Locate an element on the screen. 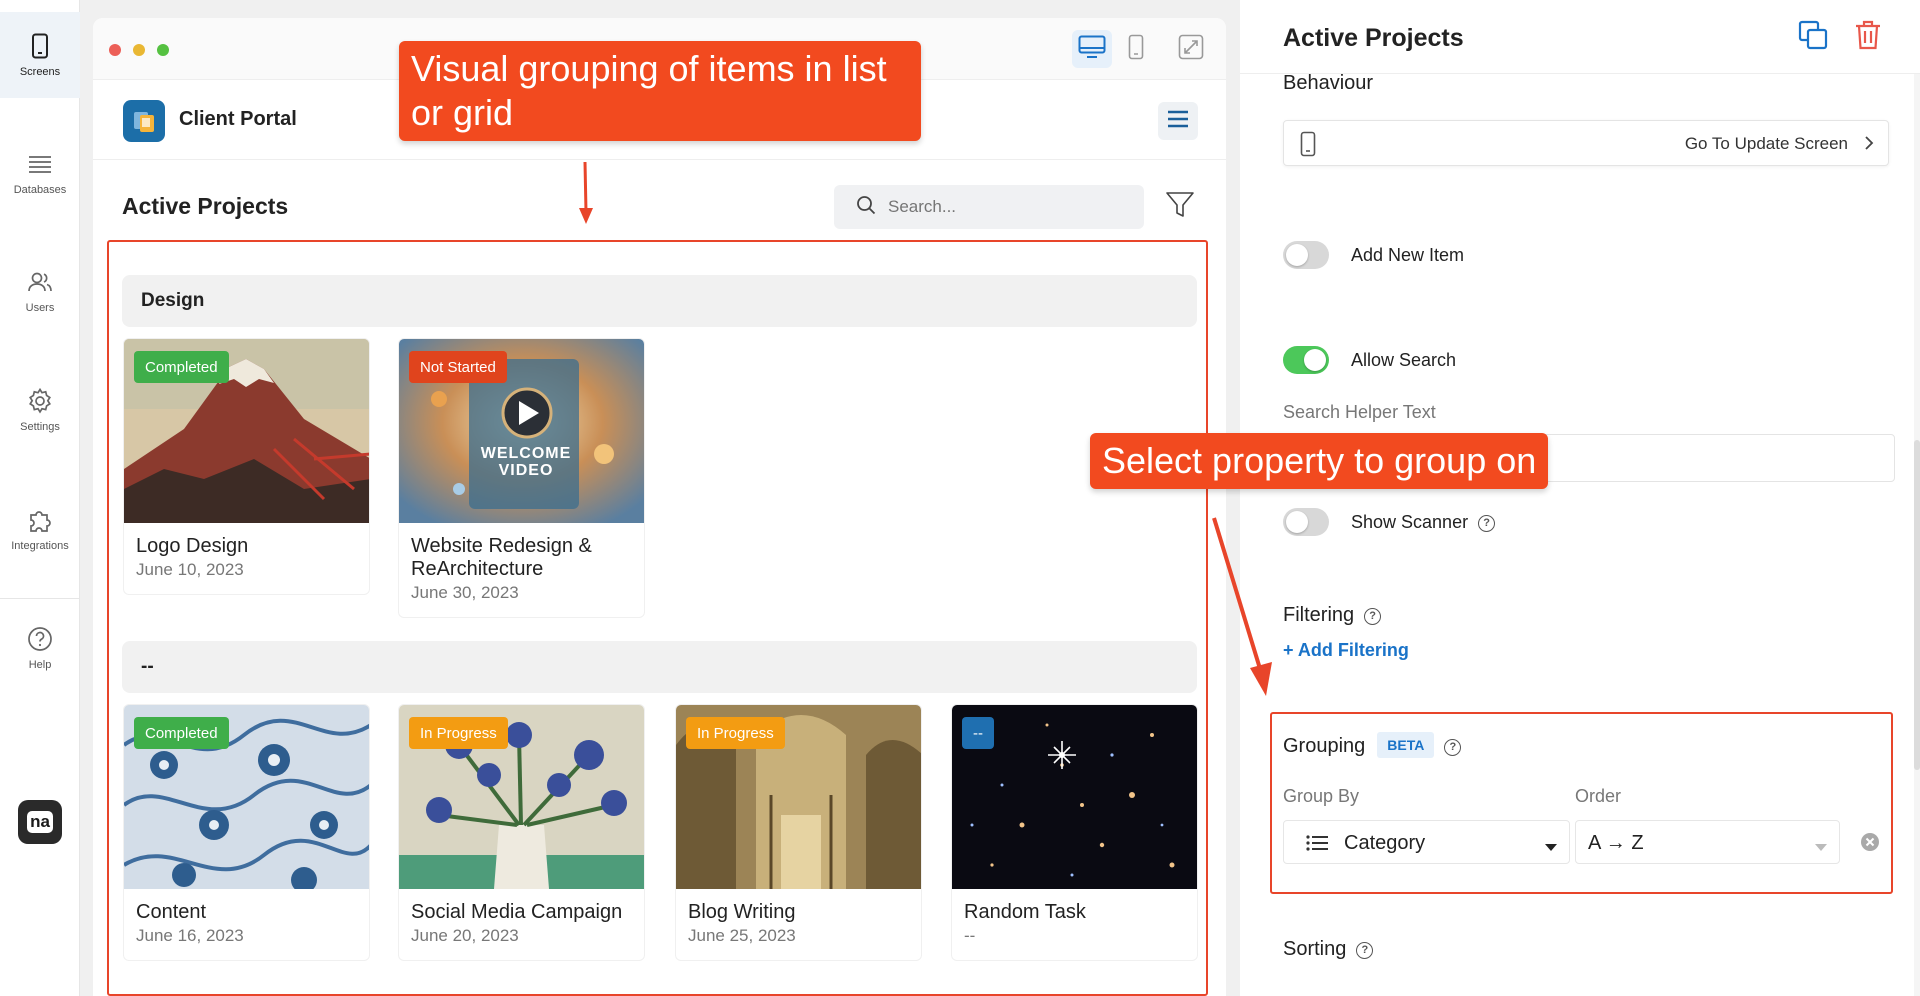 The width and height of the screenshot is (1920, 996). group-by-select: Category is located at coordinates (1426, 842).